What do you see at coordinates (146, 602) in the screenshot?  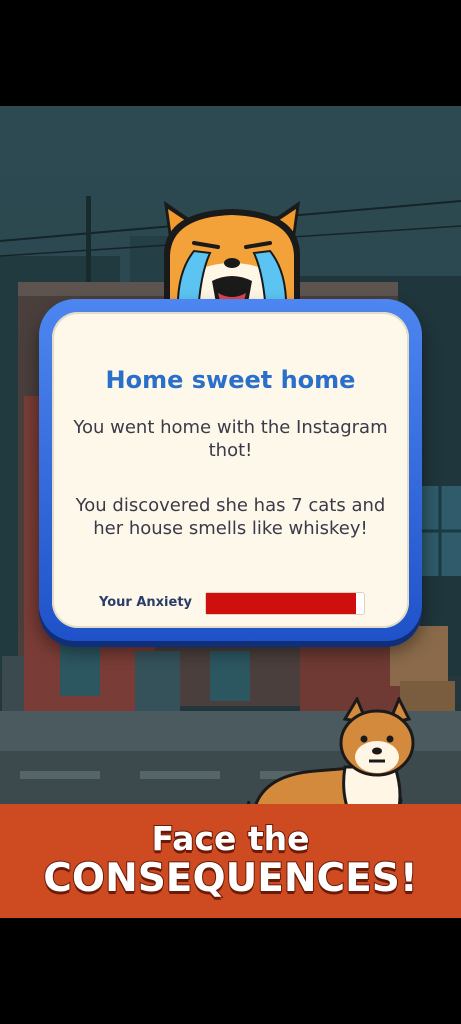 I see `anxiety-label: Your Anxiety` at bounding box center [146, 602].